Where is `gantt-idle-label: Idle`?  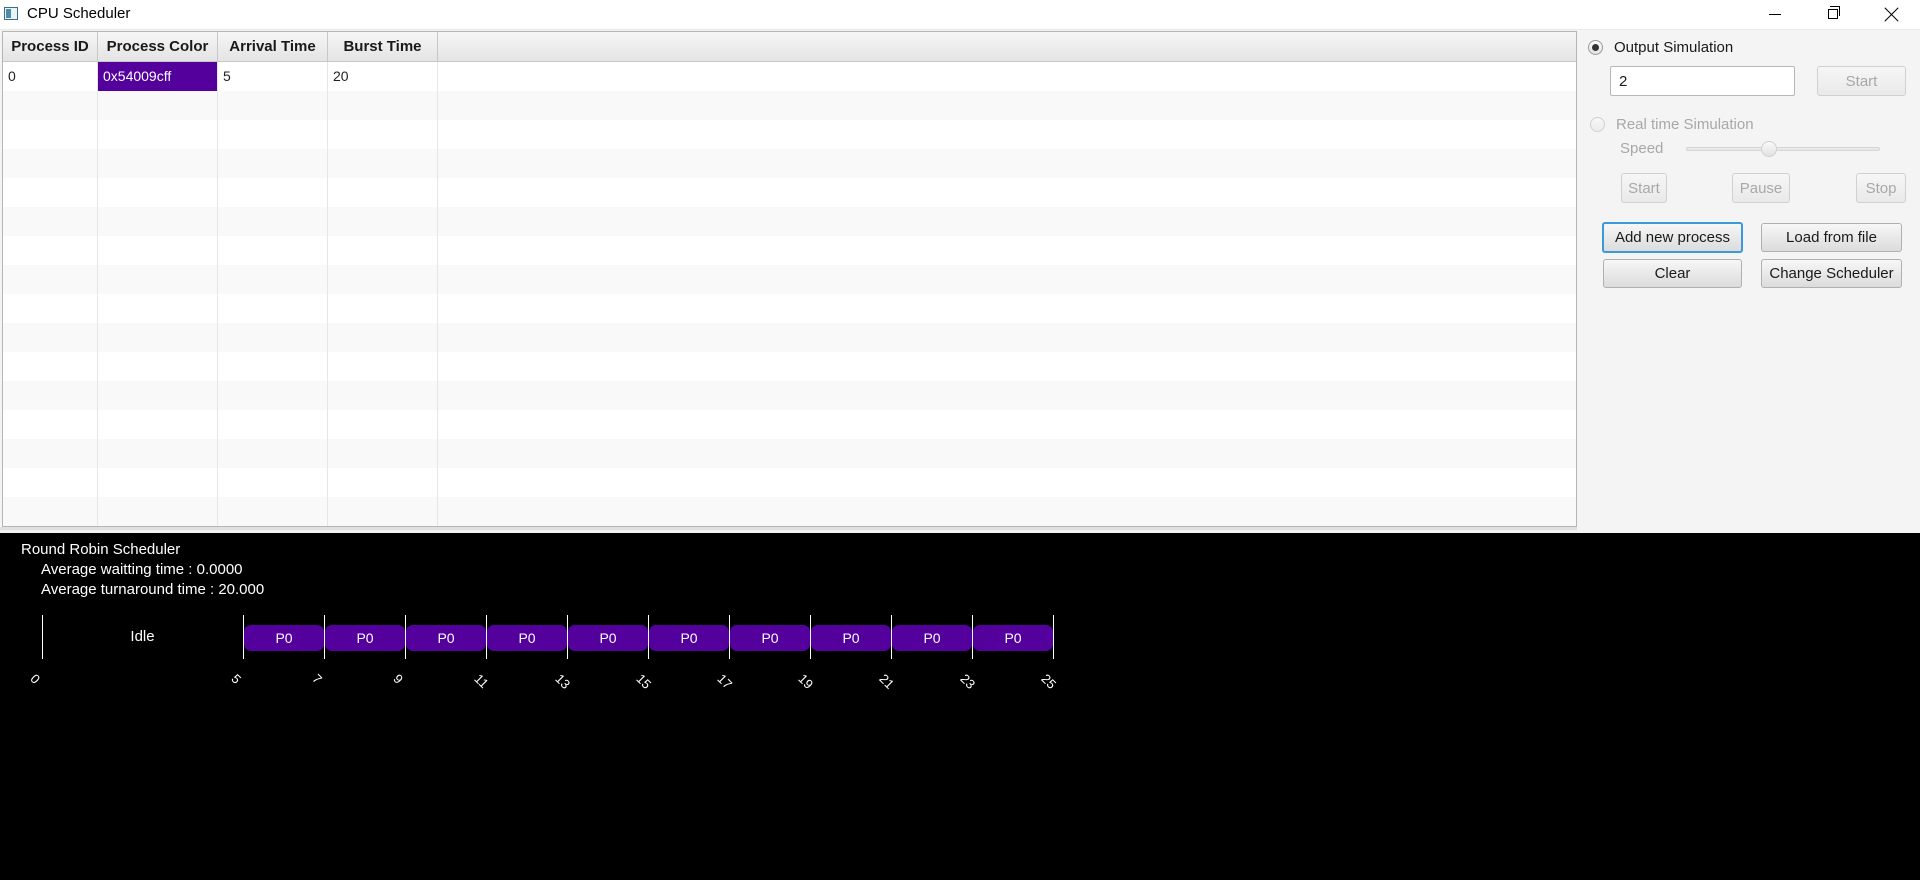 gantt-idle-label: Idle is located at coordinates (142, 636).